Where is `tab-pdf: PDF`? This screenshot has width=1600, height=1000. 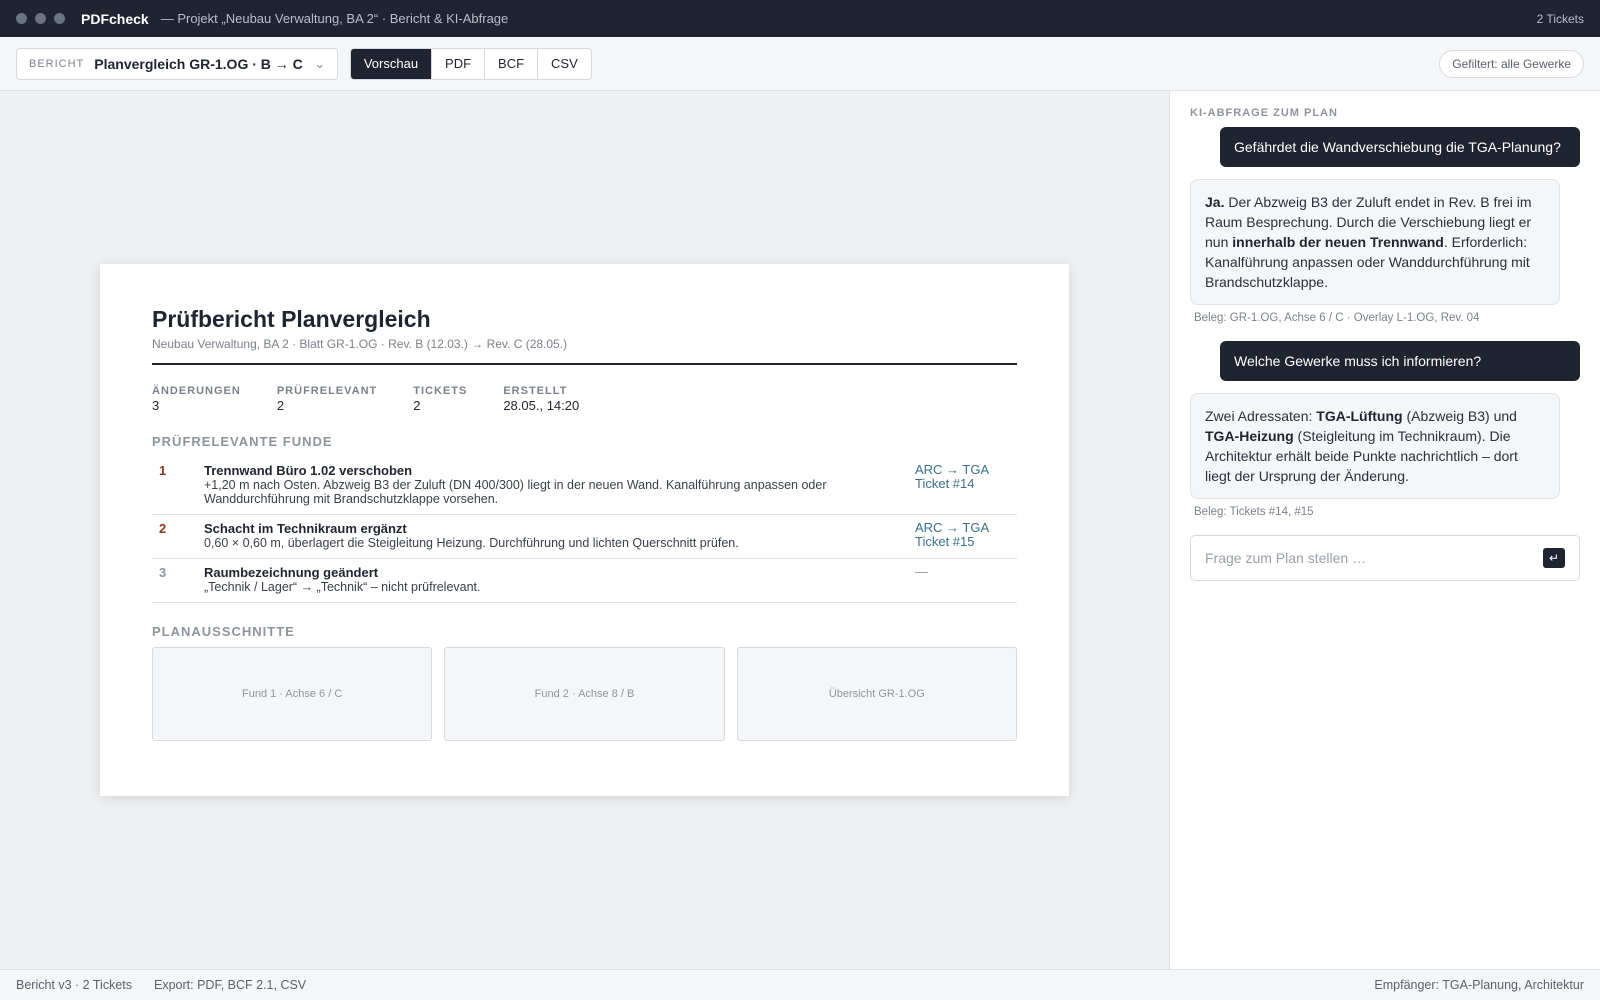
tab-pdf: PDF is located at coordinates (459, 63).